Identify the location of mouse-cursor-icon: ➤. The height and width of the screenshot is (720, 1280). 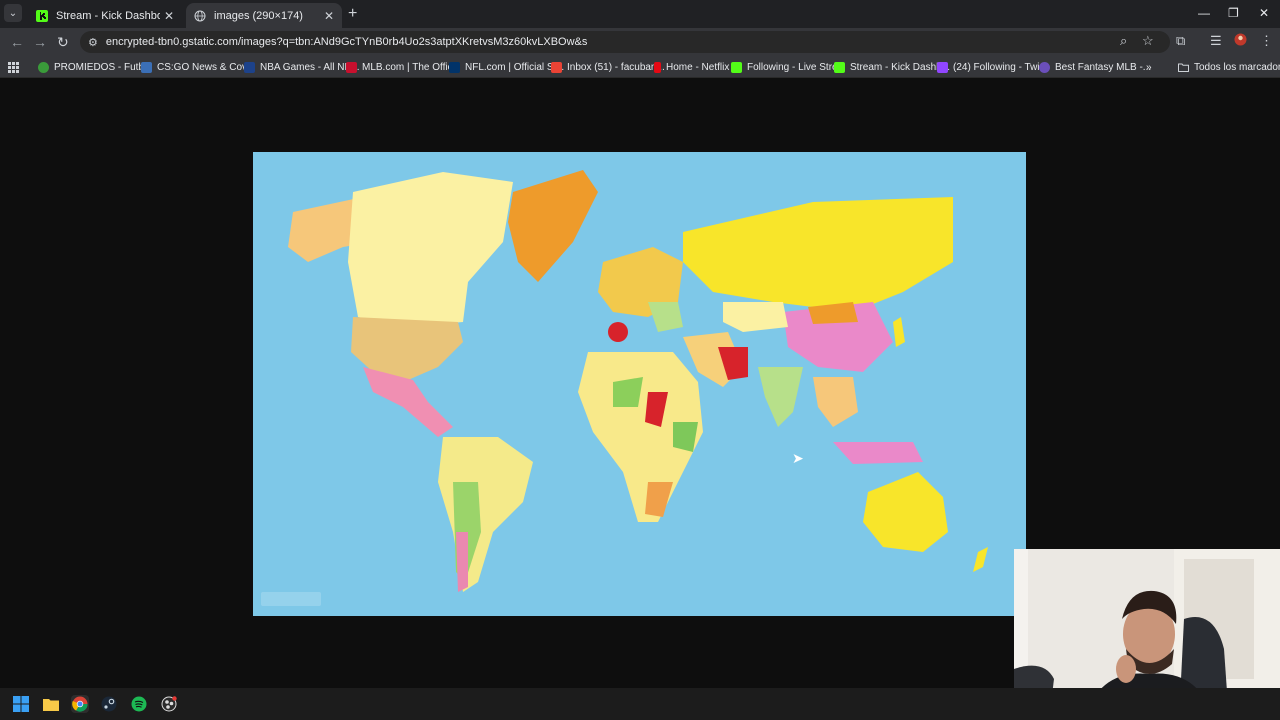
(798, 458).